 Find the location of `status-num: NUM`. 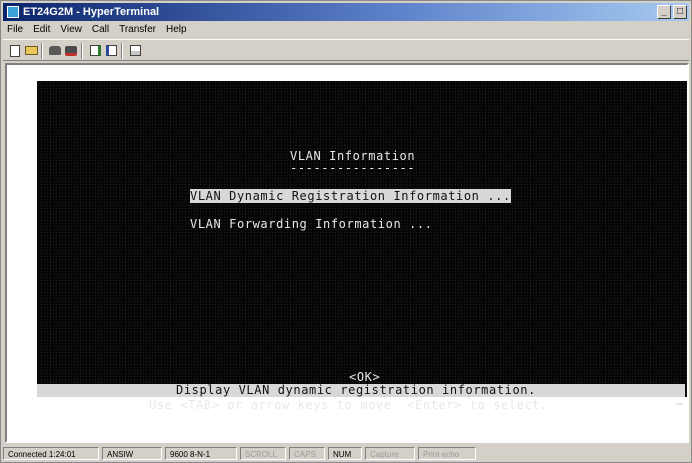

status-num: NUM is located at coordinates (345, 453).